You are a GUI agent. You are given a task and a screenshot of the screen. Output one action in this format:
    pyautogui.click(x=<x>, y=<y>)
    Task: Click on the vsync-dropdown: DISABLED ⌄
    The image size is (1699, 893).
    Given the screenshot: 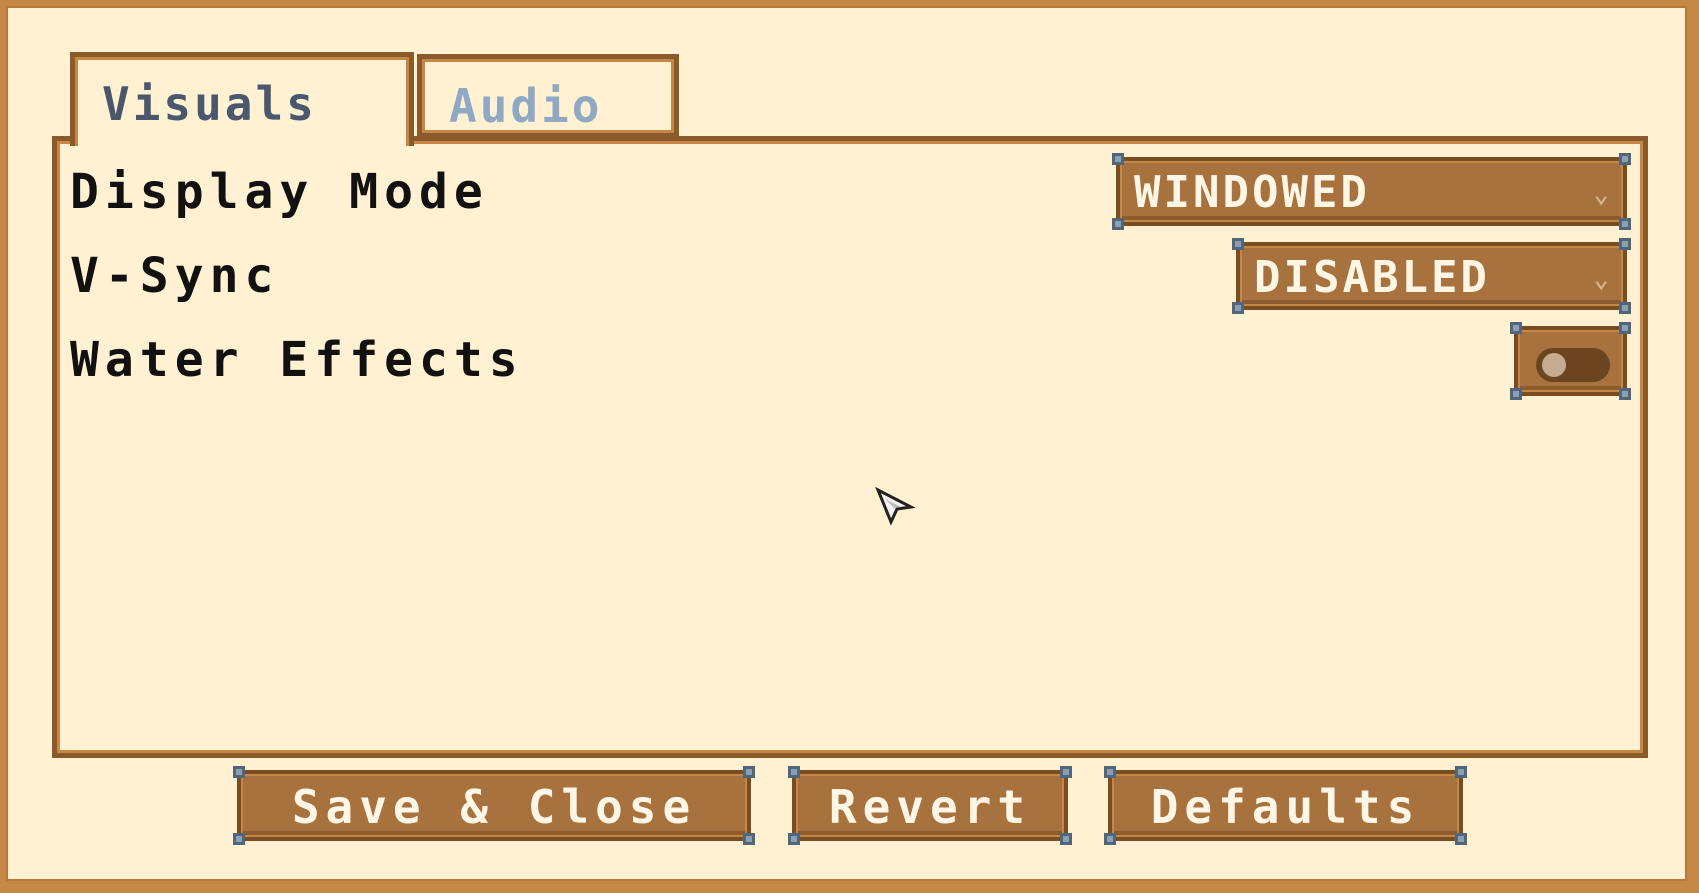 What is the action you would take?
    pyautogui.click(x=1431, y=276)
    